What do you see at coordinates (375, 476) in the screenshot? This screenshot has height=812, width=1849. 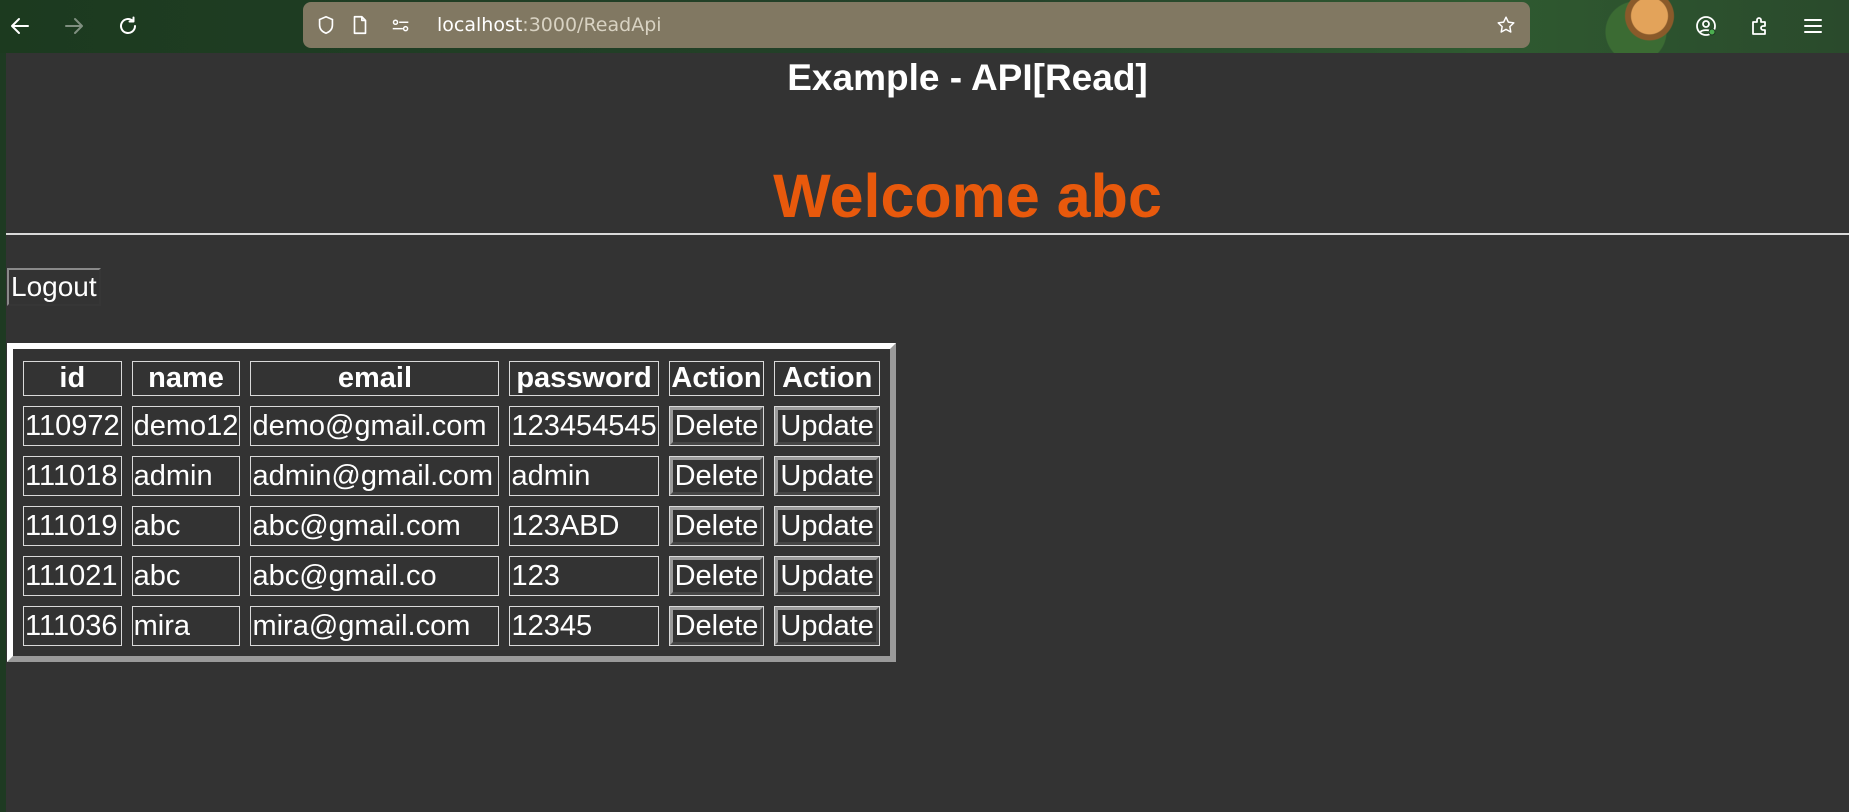 I see `cell-email: admin@gmail.com` at bounding box center [375, 476].